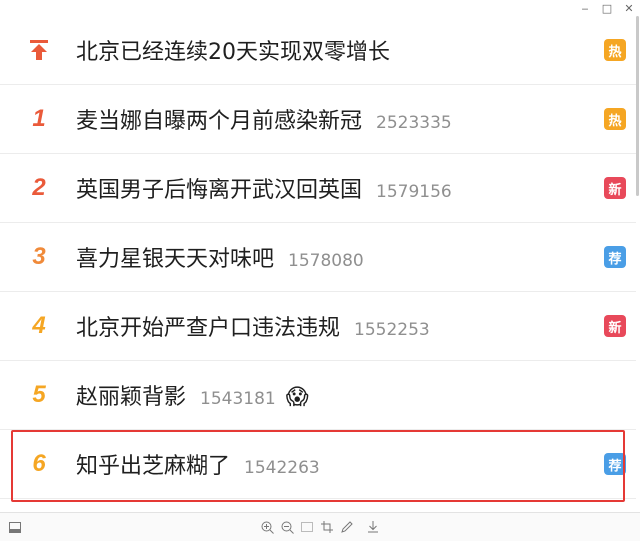 The height and width of the screenshot is (541, 640). I want to click on list-item: 4 北京开始严查户口违法违规 1552253 新, so click(318, 326).